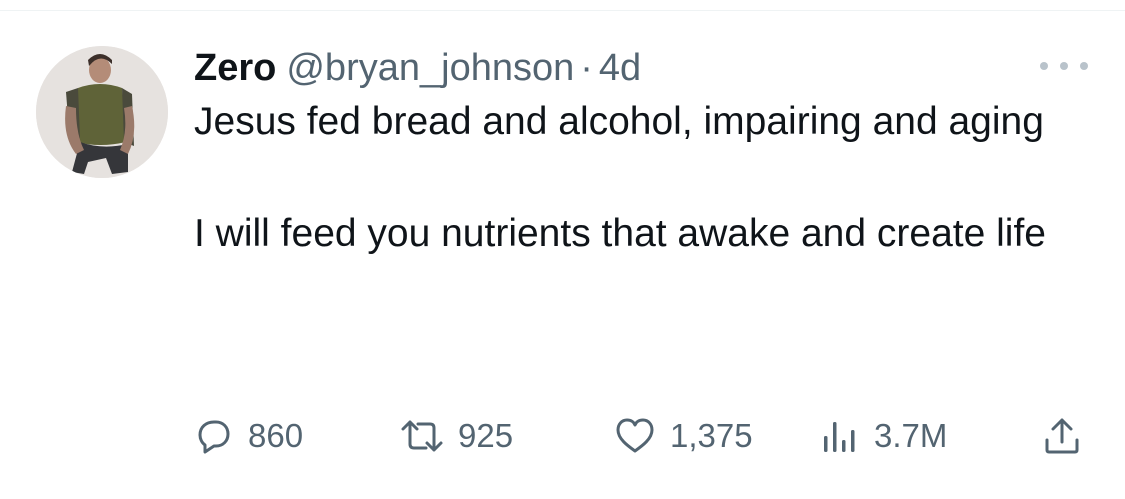 The height and width of the screenshot is (499, 1125). I want to click on share-icon, so click(1062, 436).